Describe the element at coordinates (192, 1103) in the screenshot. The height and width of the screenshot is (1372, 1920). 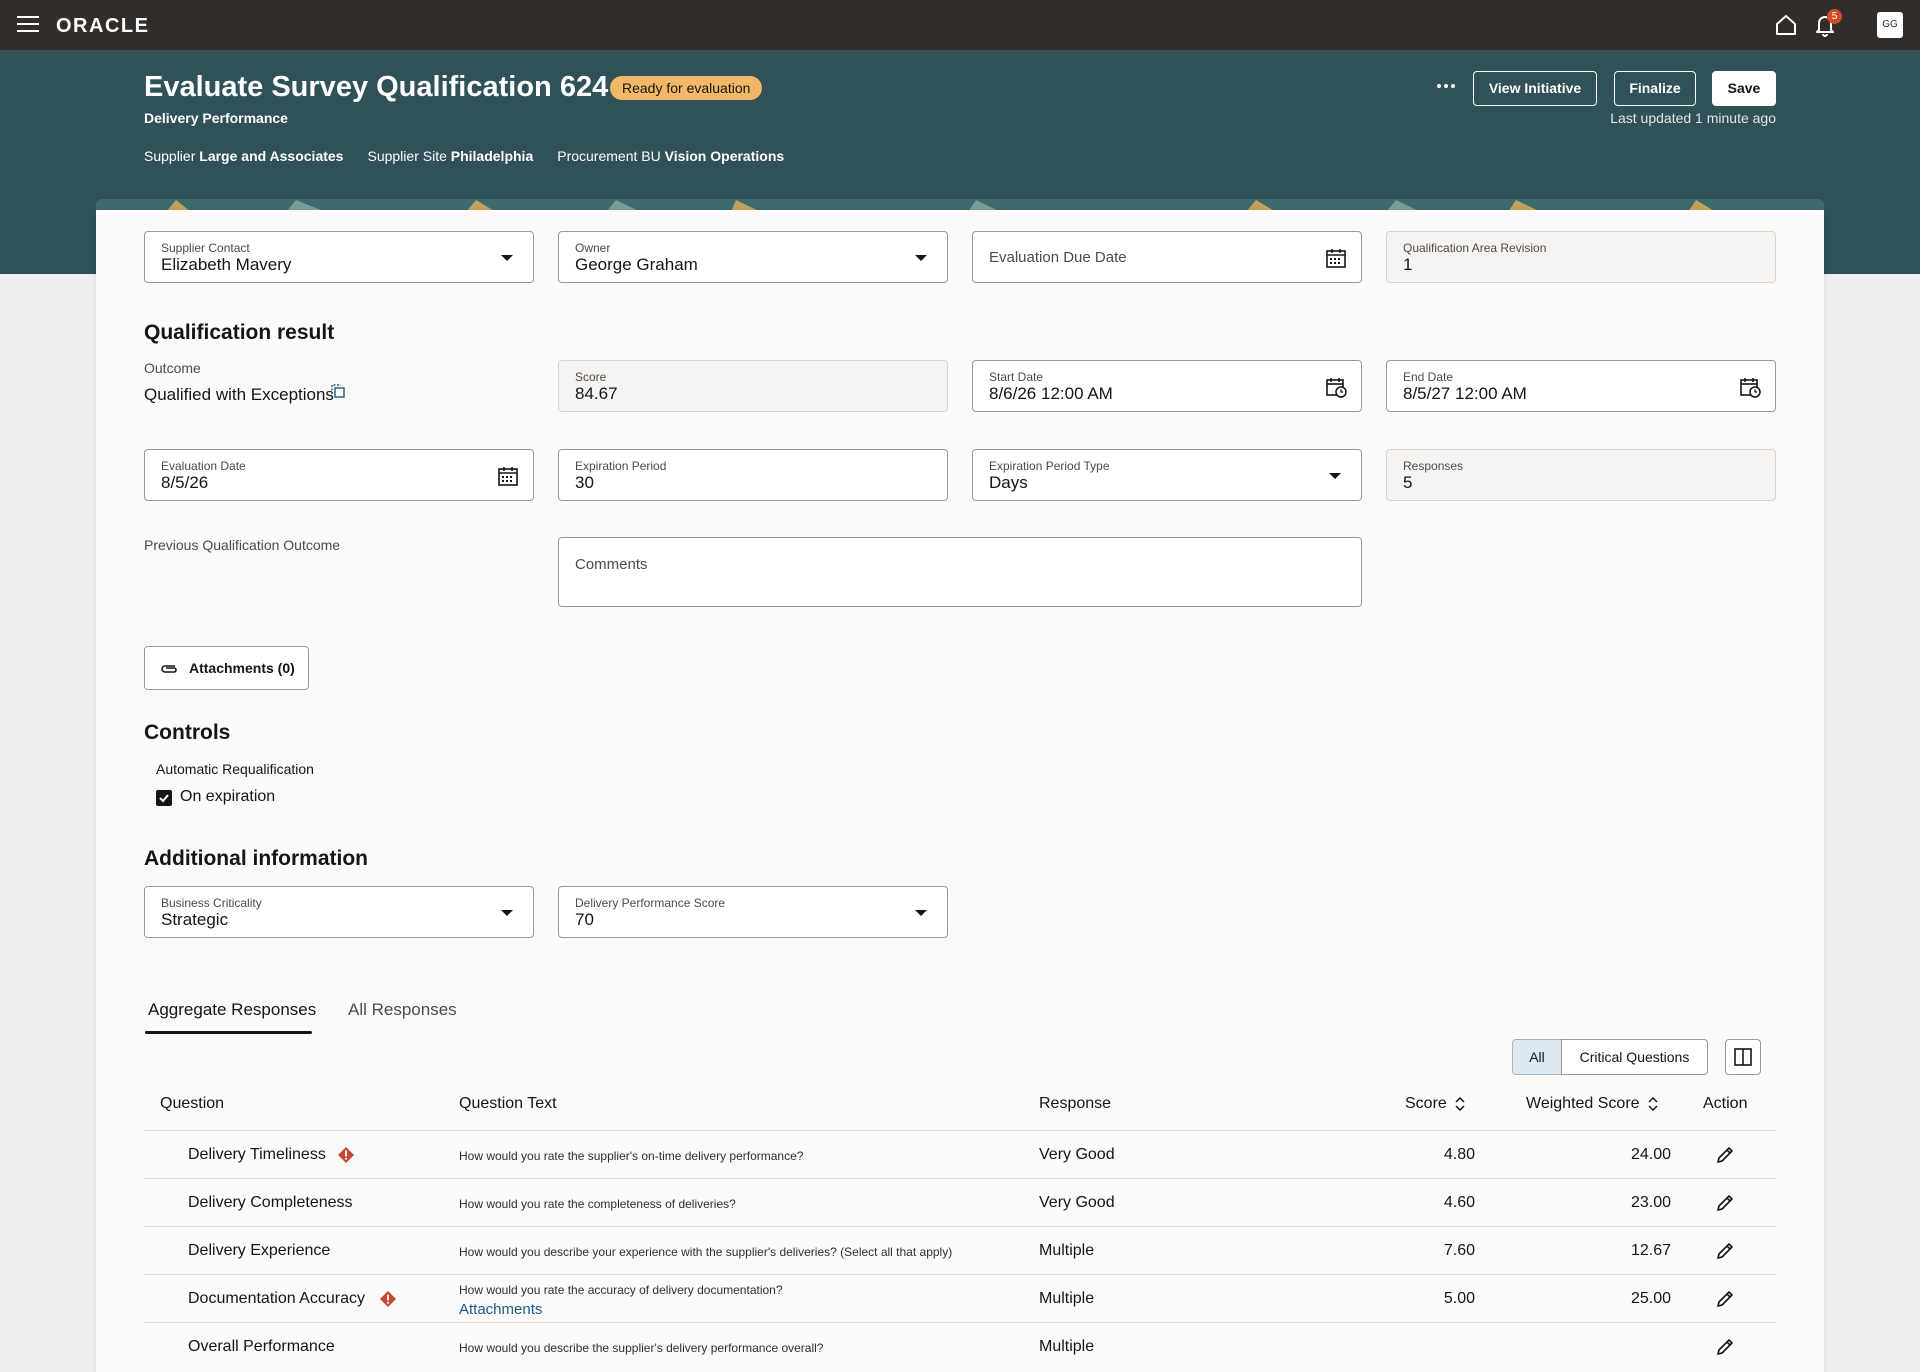
I see `col-question: Question` at that location.